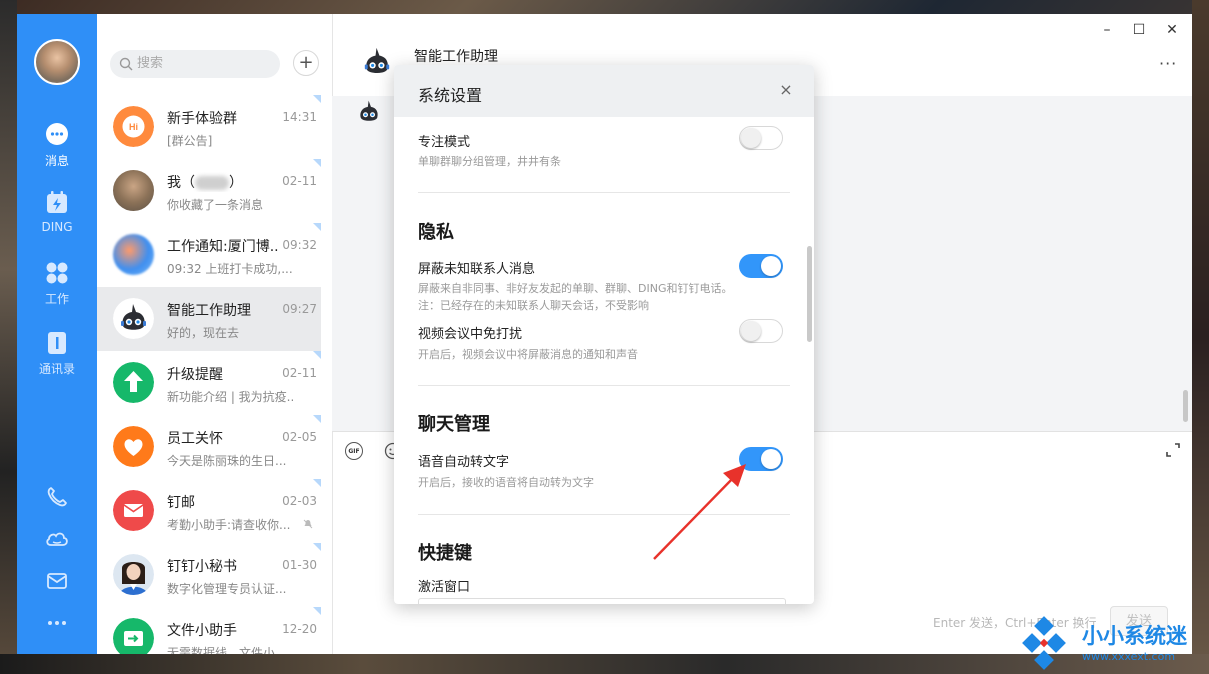 Image resolution: width=1209 pixels, height=674 pixels. What do you see at coordinates (786, 90) in the screenshot?
I see `dialog-close-button: ×` at bounding box center [786, 90].